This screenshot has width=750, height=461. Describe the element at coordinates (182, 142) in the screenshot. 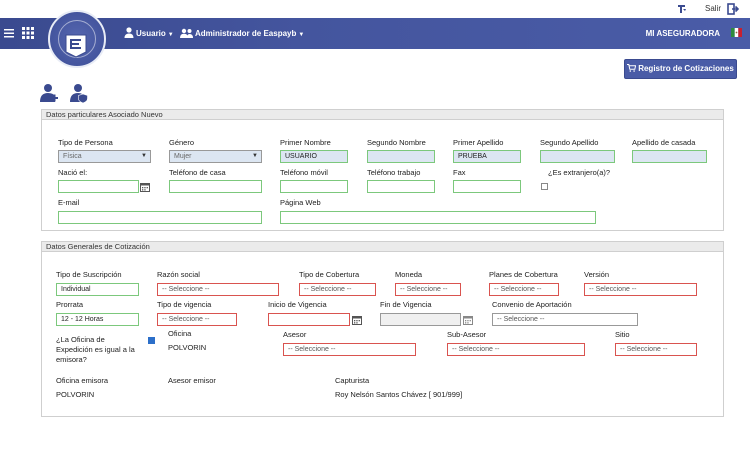

I see `genero-label: Género` at that location.